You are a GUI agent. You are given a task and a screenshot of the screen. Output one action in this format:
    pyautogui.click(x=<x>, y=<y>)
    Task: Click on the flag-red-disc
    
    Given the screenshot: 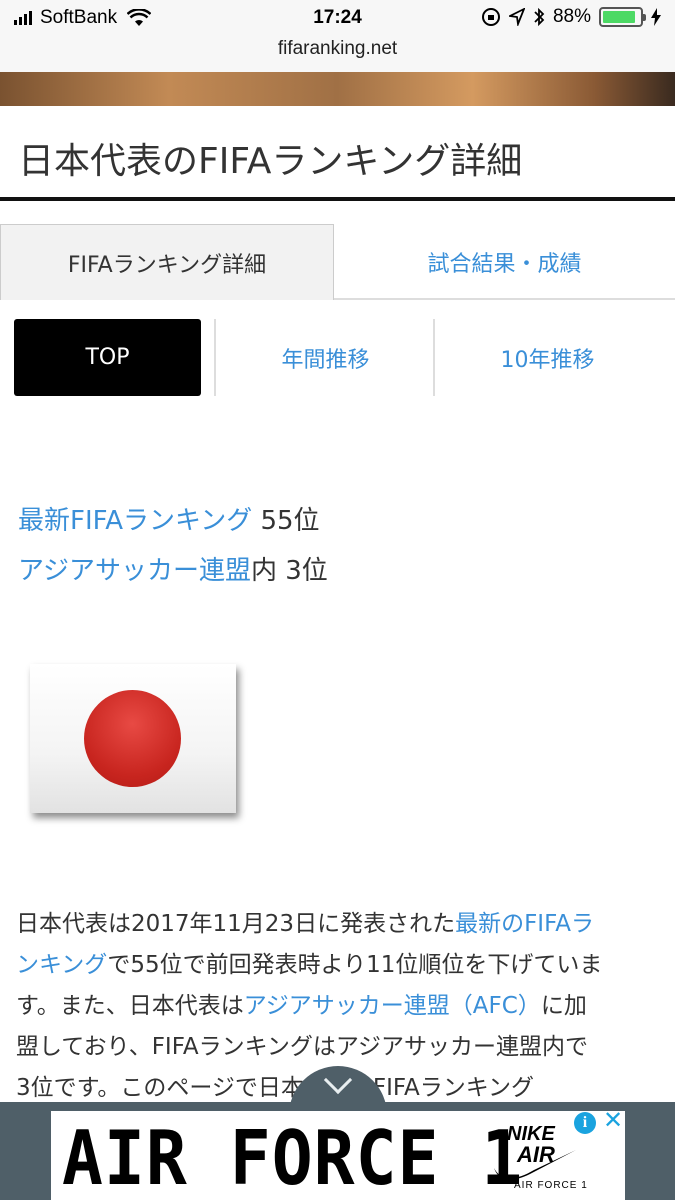 What is the action you would take?
    pyautogui.click(x=132, y=738)
    